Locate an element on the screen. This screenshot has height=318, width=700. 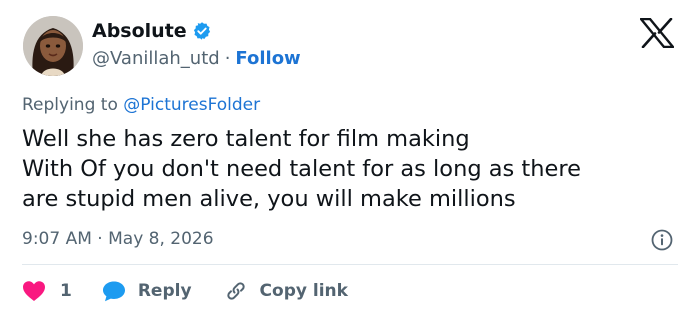
replying-to: Replying to @PicturesFolder is located at coordinates (141, 105).